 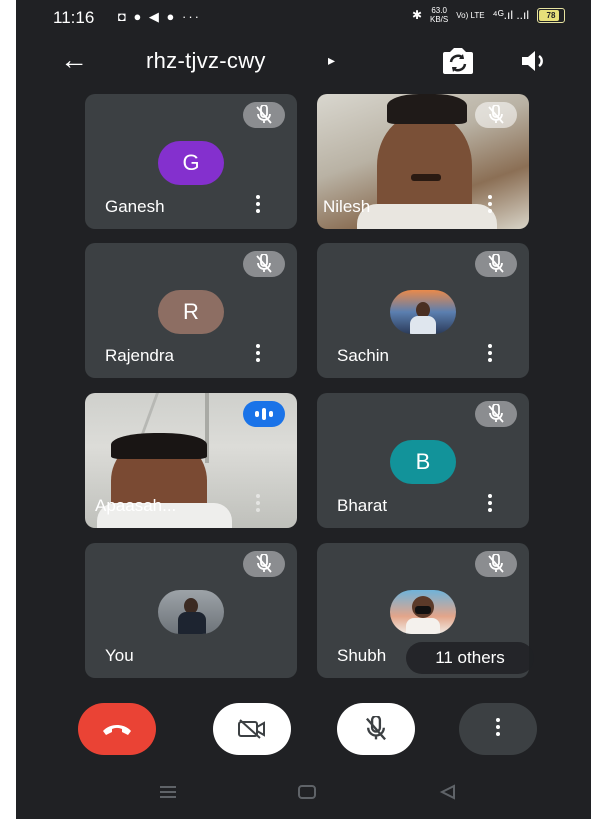 I want to click on recents-nav-icon, so click(x=168, y=794).